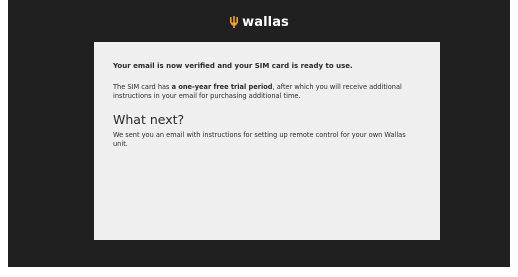  Describe the element at coordinates (265, 22) in the screenshot. I see `brand-name: wallas` at that location.